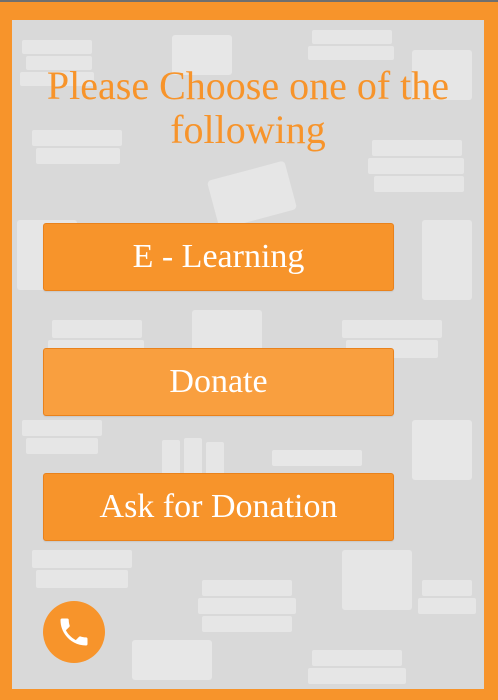  What do you see at coordinates (248, 107) in the screenshot?
I see `page-title: Please Choose one of the following` at bounding box center [248, 107].